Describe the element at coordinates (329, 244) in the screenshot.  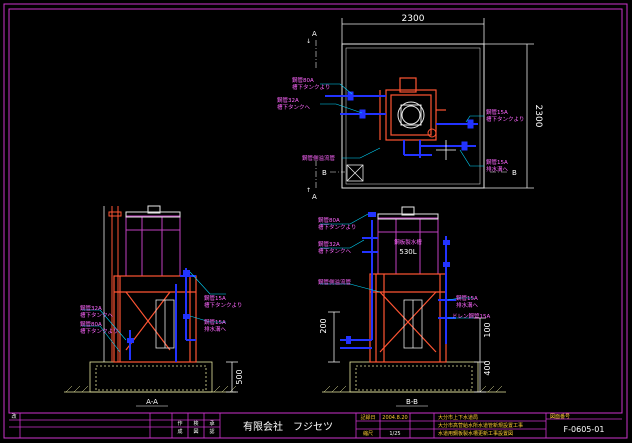
I see `bb-label-32a: 鋼管32A` at that location.